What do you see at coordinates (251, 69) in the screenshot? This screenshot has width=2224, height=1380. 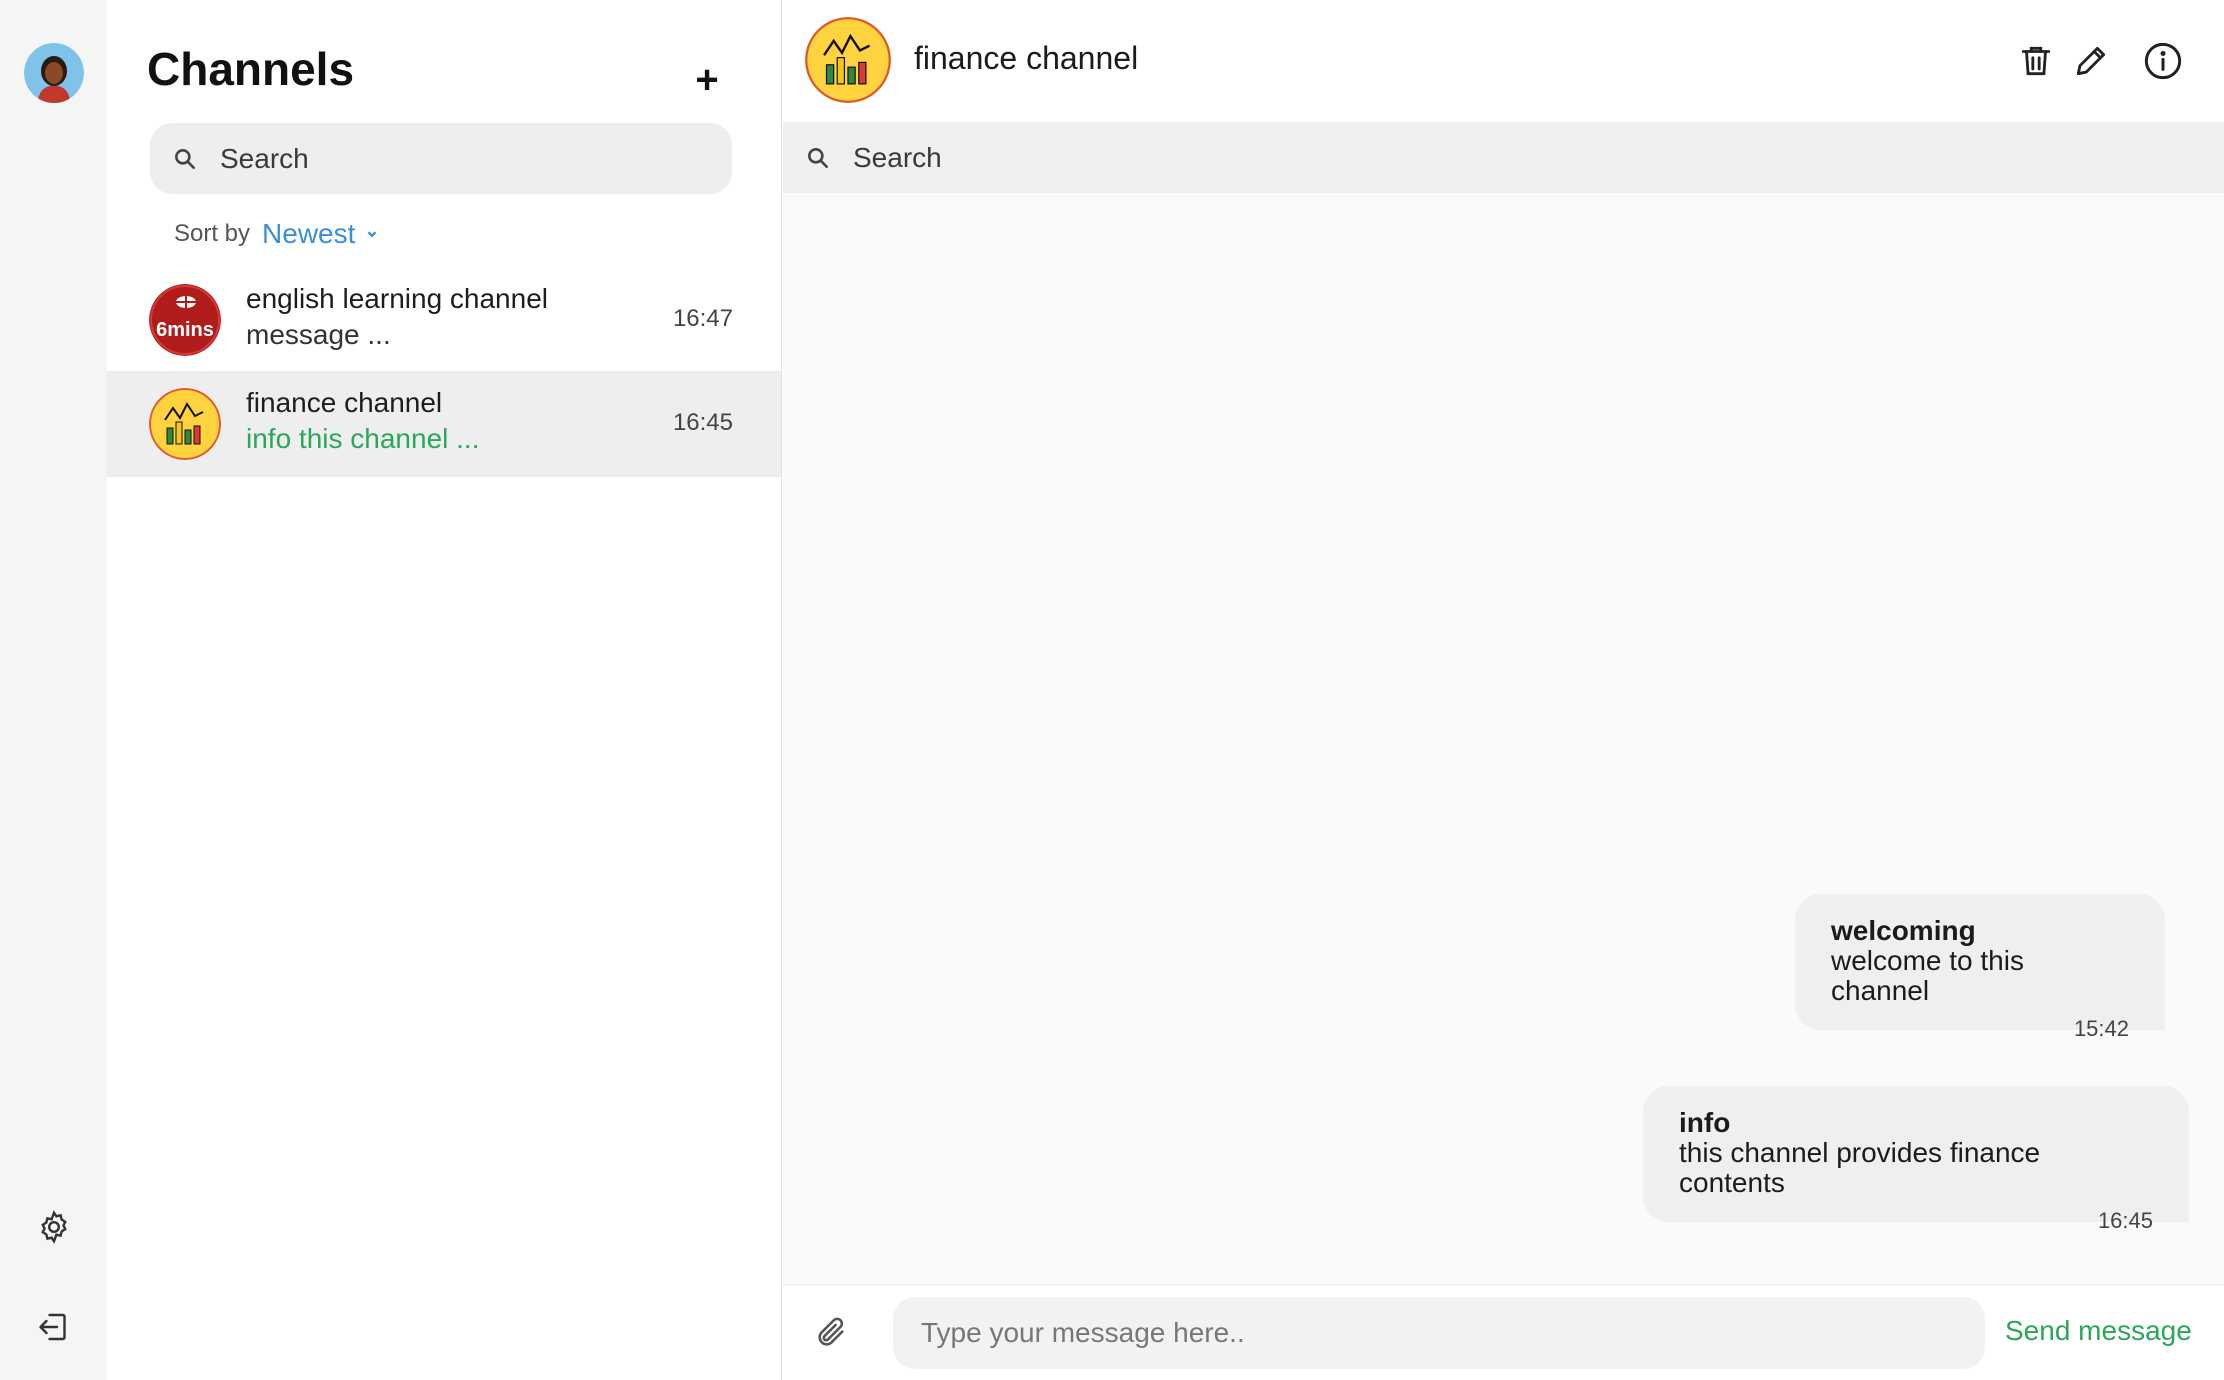 I see `page-title: Channels` at bounding box center [251, 69].